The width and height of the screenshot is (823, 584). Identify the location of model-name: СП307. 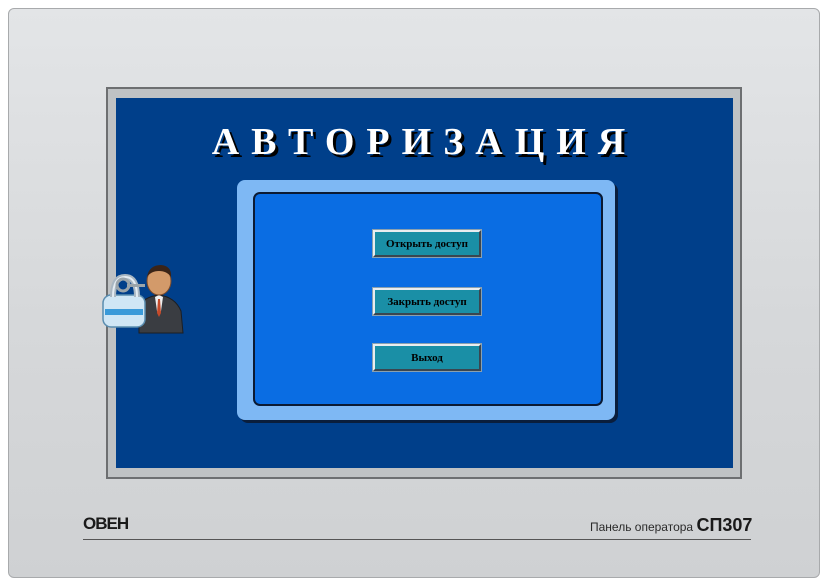
(724, 525).